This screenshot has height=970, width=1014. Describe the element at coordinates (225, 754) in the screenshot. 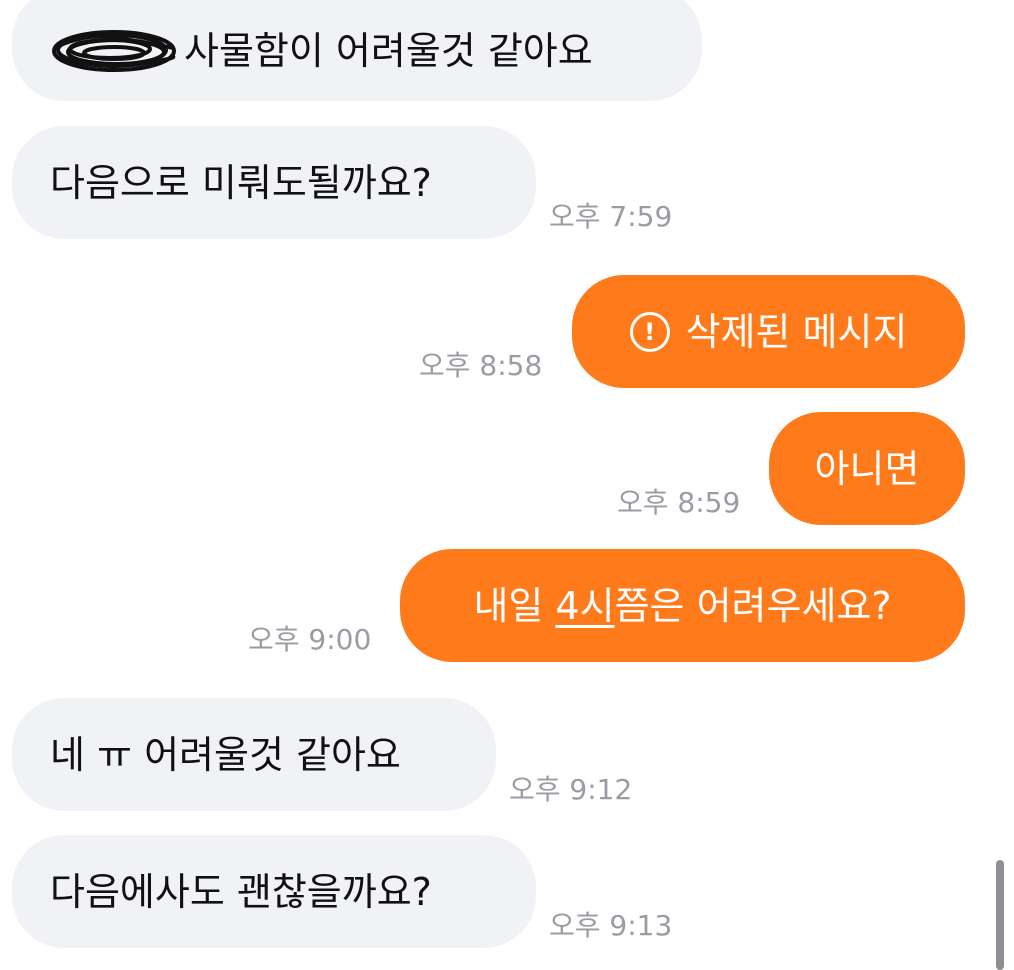

I see `message-text: 네 ㅠ 어려울것 같아요` at that location.